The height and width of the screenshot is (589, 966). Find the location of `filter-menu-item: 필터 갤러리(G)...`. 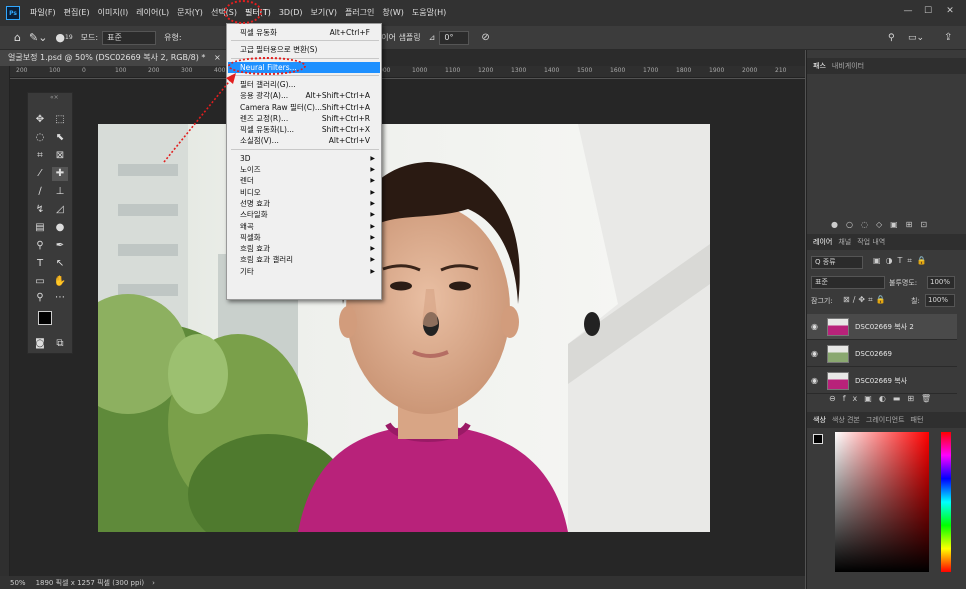

filter-menu-item: 필터 갤러리(G)... is located at coordinates (304, 84).